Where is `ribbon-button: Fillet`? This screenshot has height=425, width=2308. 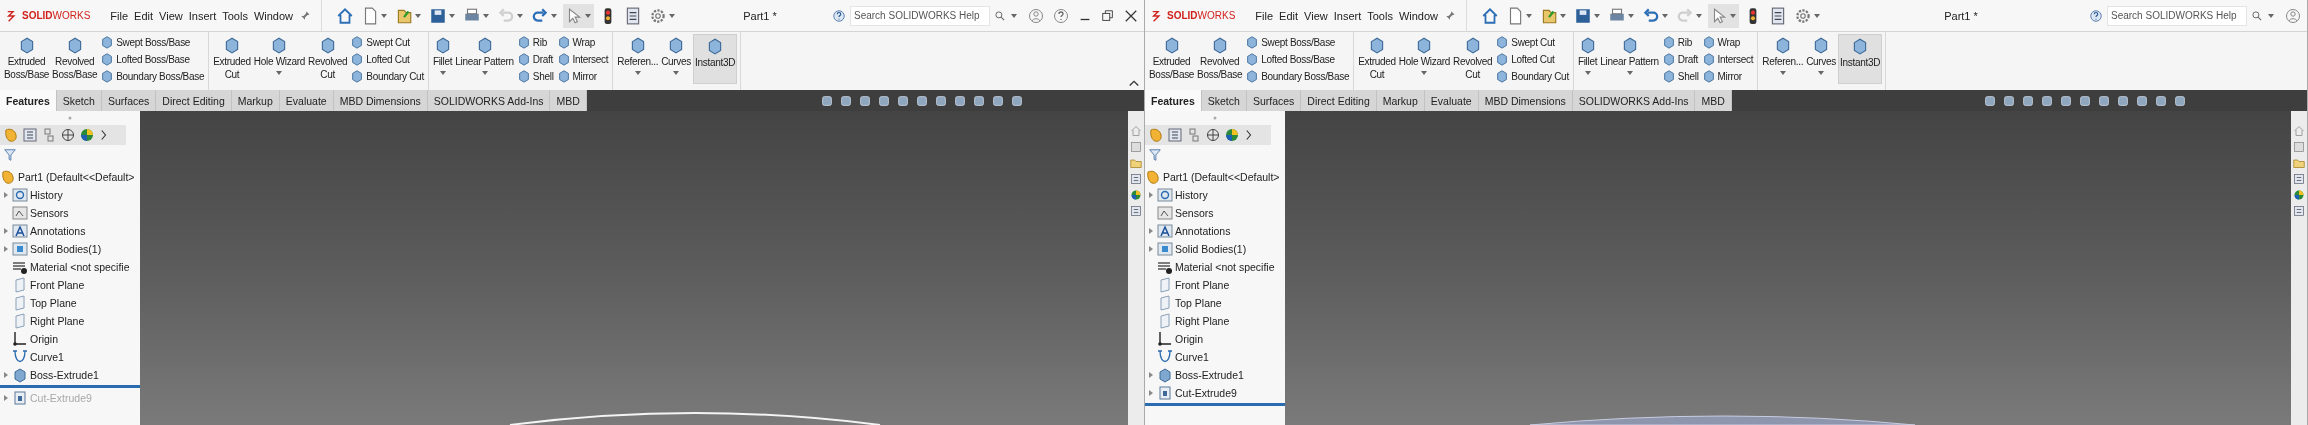 ribbon-button: Fillet is located at coordinates (442, 59).